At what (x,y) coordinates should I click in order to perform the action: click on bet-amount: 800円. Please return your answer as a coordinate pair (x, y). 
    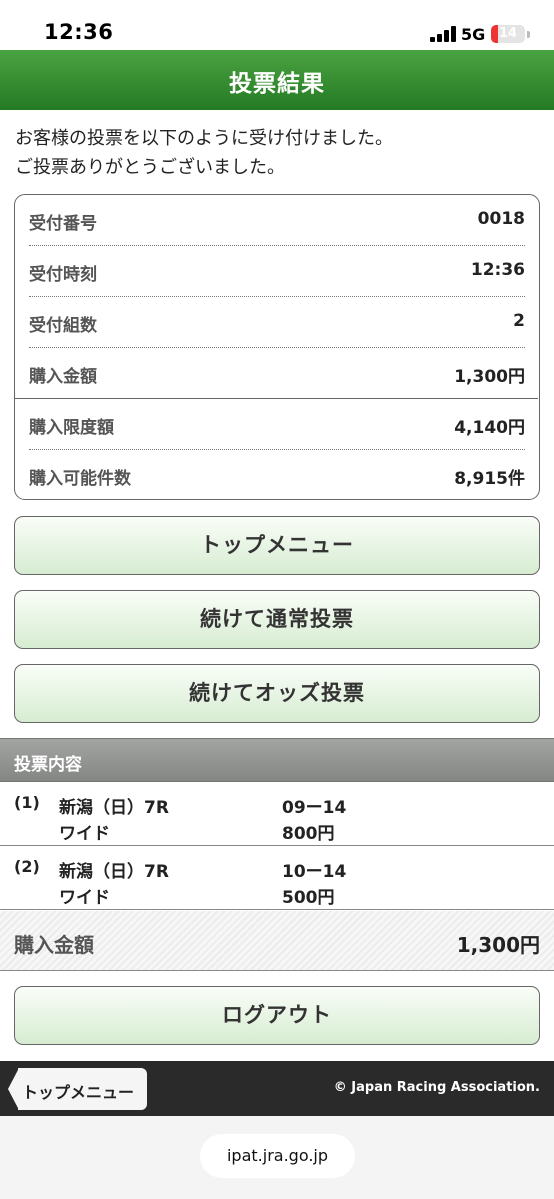
    Looking at the image, I should click on (308, 834).